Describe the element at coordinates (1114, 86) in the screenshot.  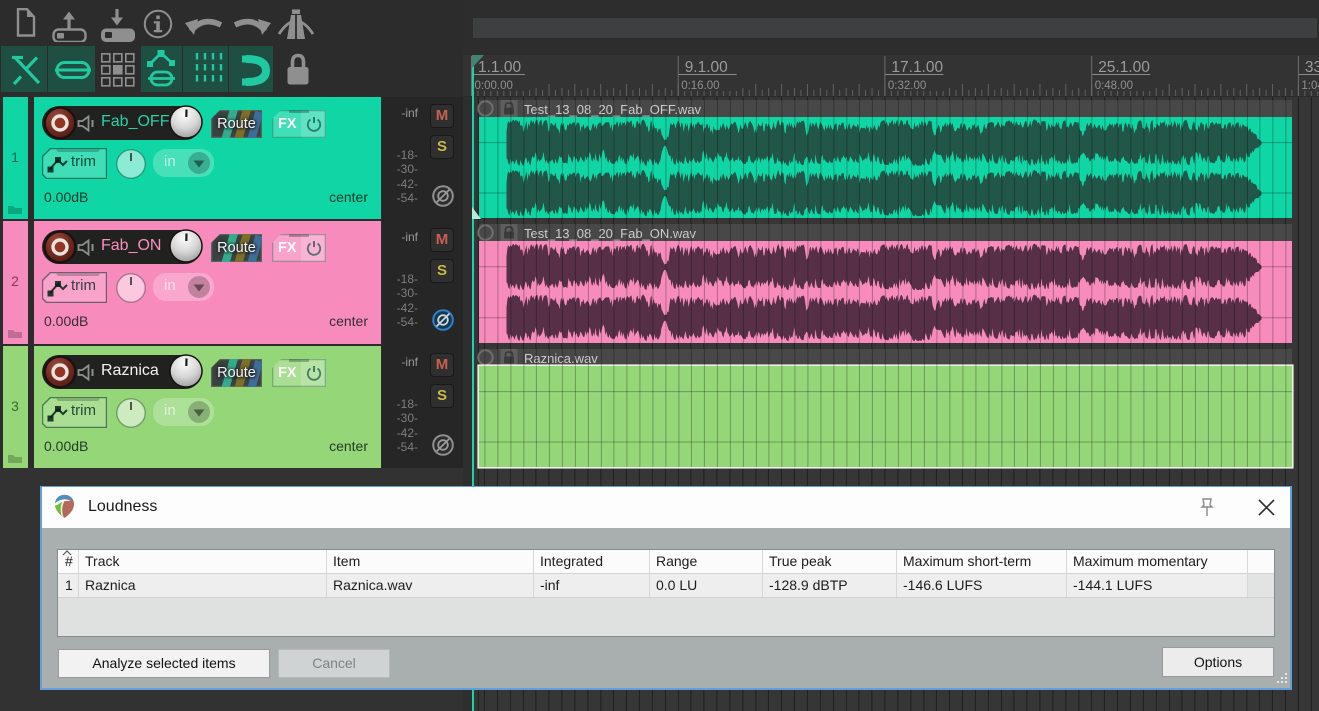
I see `svg-text: 0:48.00` at that location.